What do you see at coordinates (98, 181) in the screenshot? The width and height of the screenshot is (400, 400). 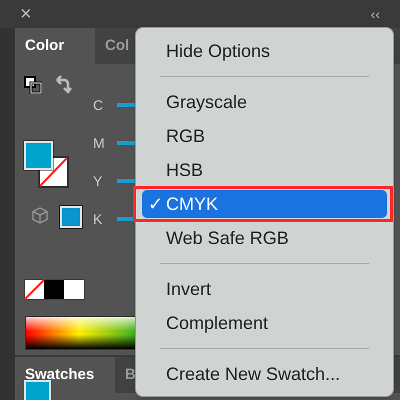 I see `channel-label: Y` at bounding box center [98, 181].